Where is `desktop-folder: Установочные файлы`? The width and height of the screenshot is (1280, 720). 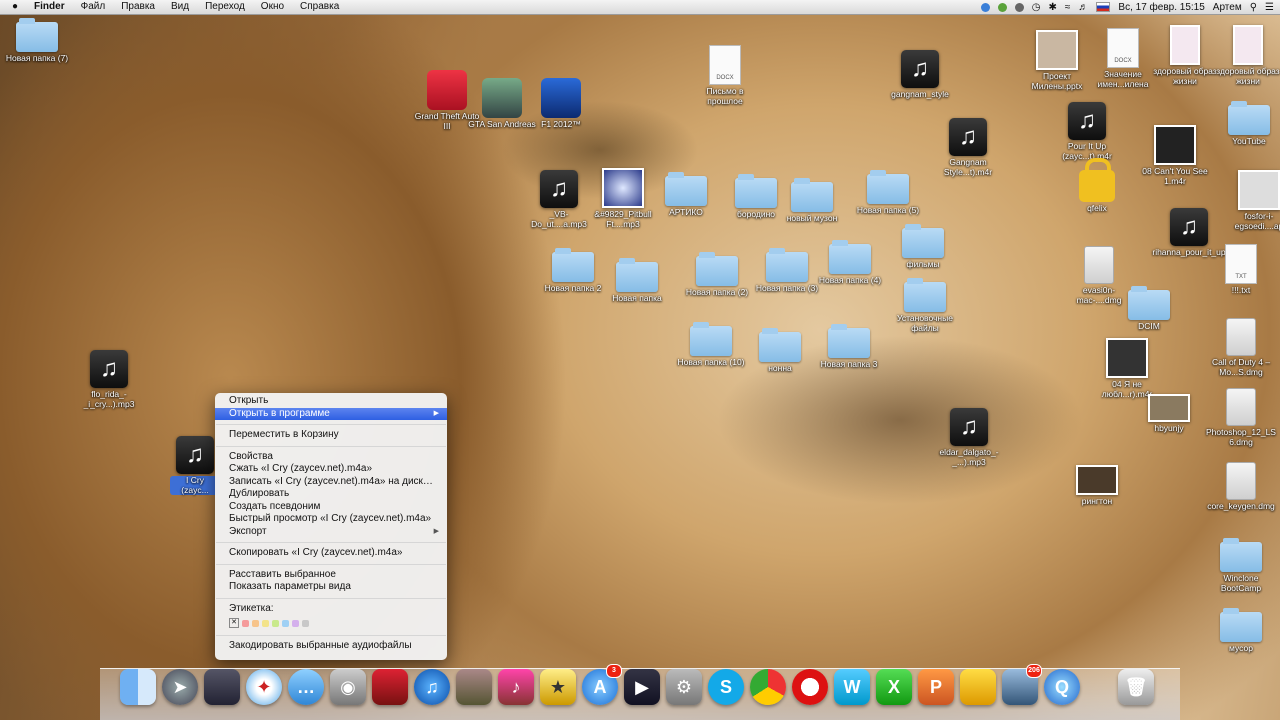
desktop-folder: Установочные файлы is located at coordinates (925, 305).